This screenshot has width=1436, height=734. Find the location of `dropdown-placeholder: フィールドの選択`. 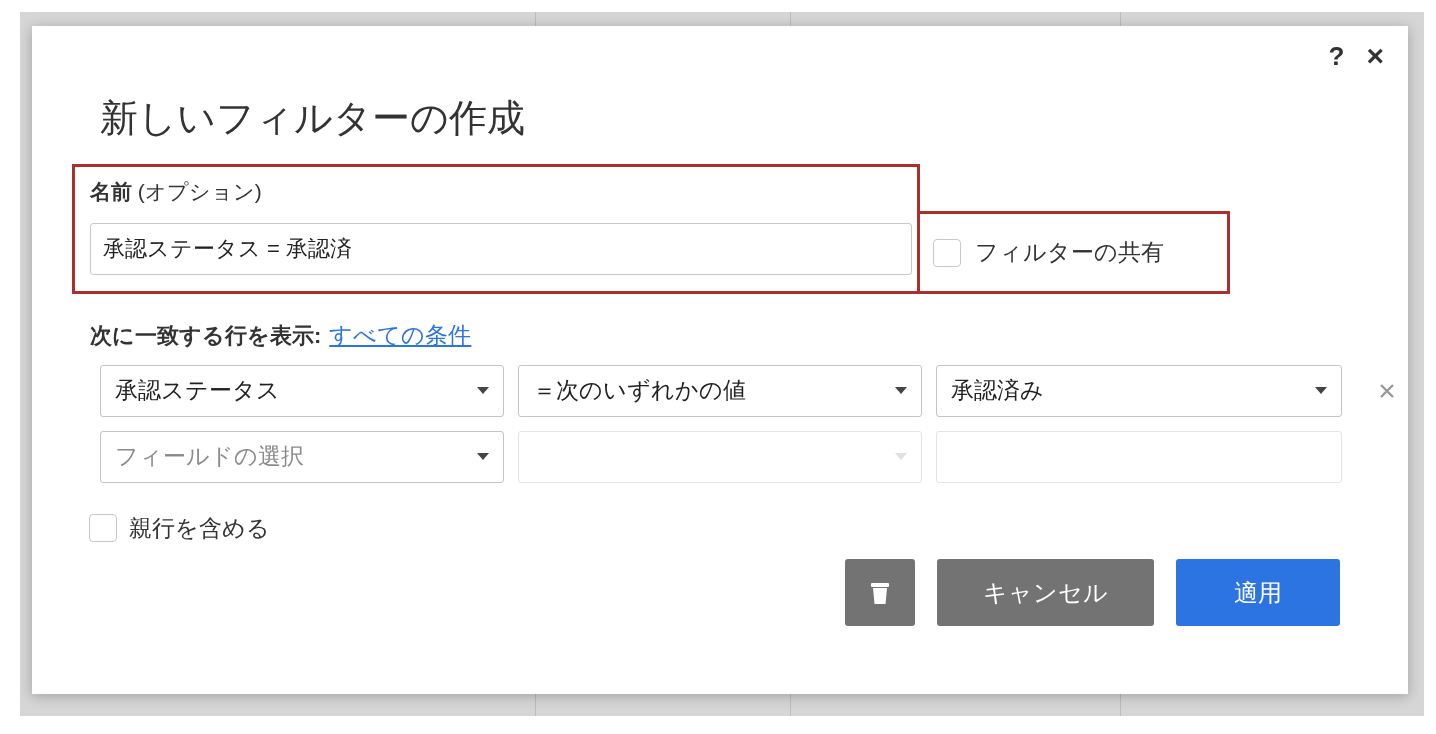

dropdown-placeholder: フィールドの選択 is located at coordinates (209, 457).